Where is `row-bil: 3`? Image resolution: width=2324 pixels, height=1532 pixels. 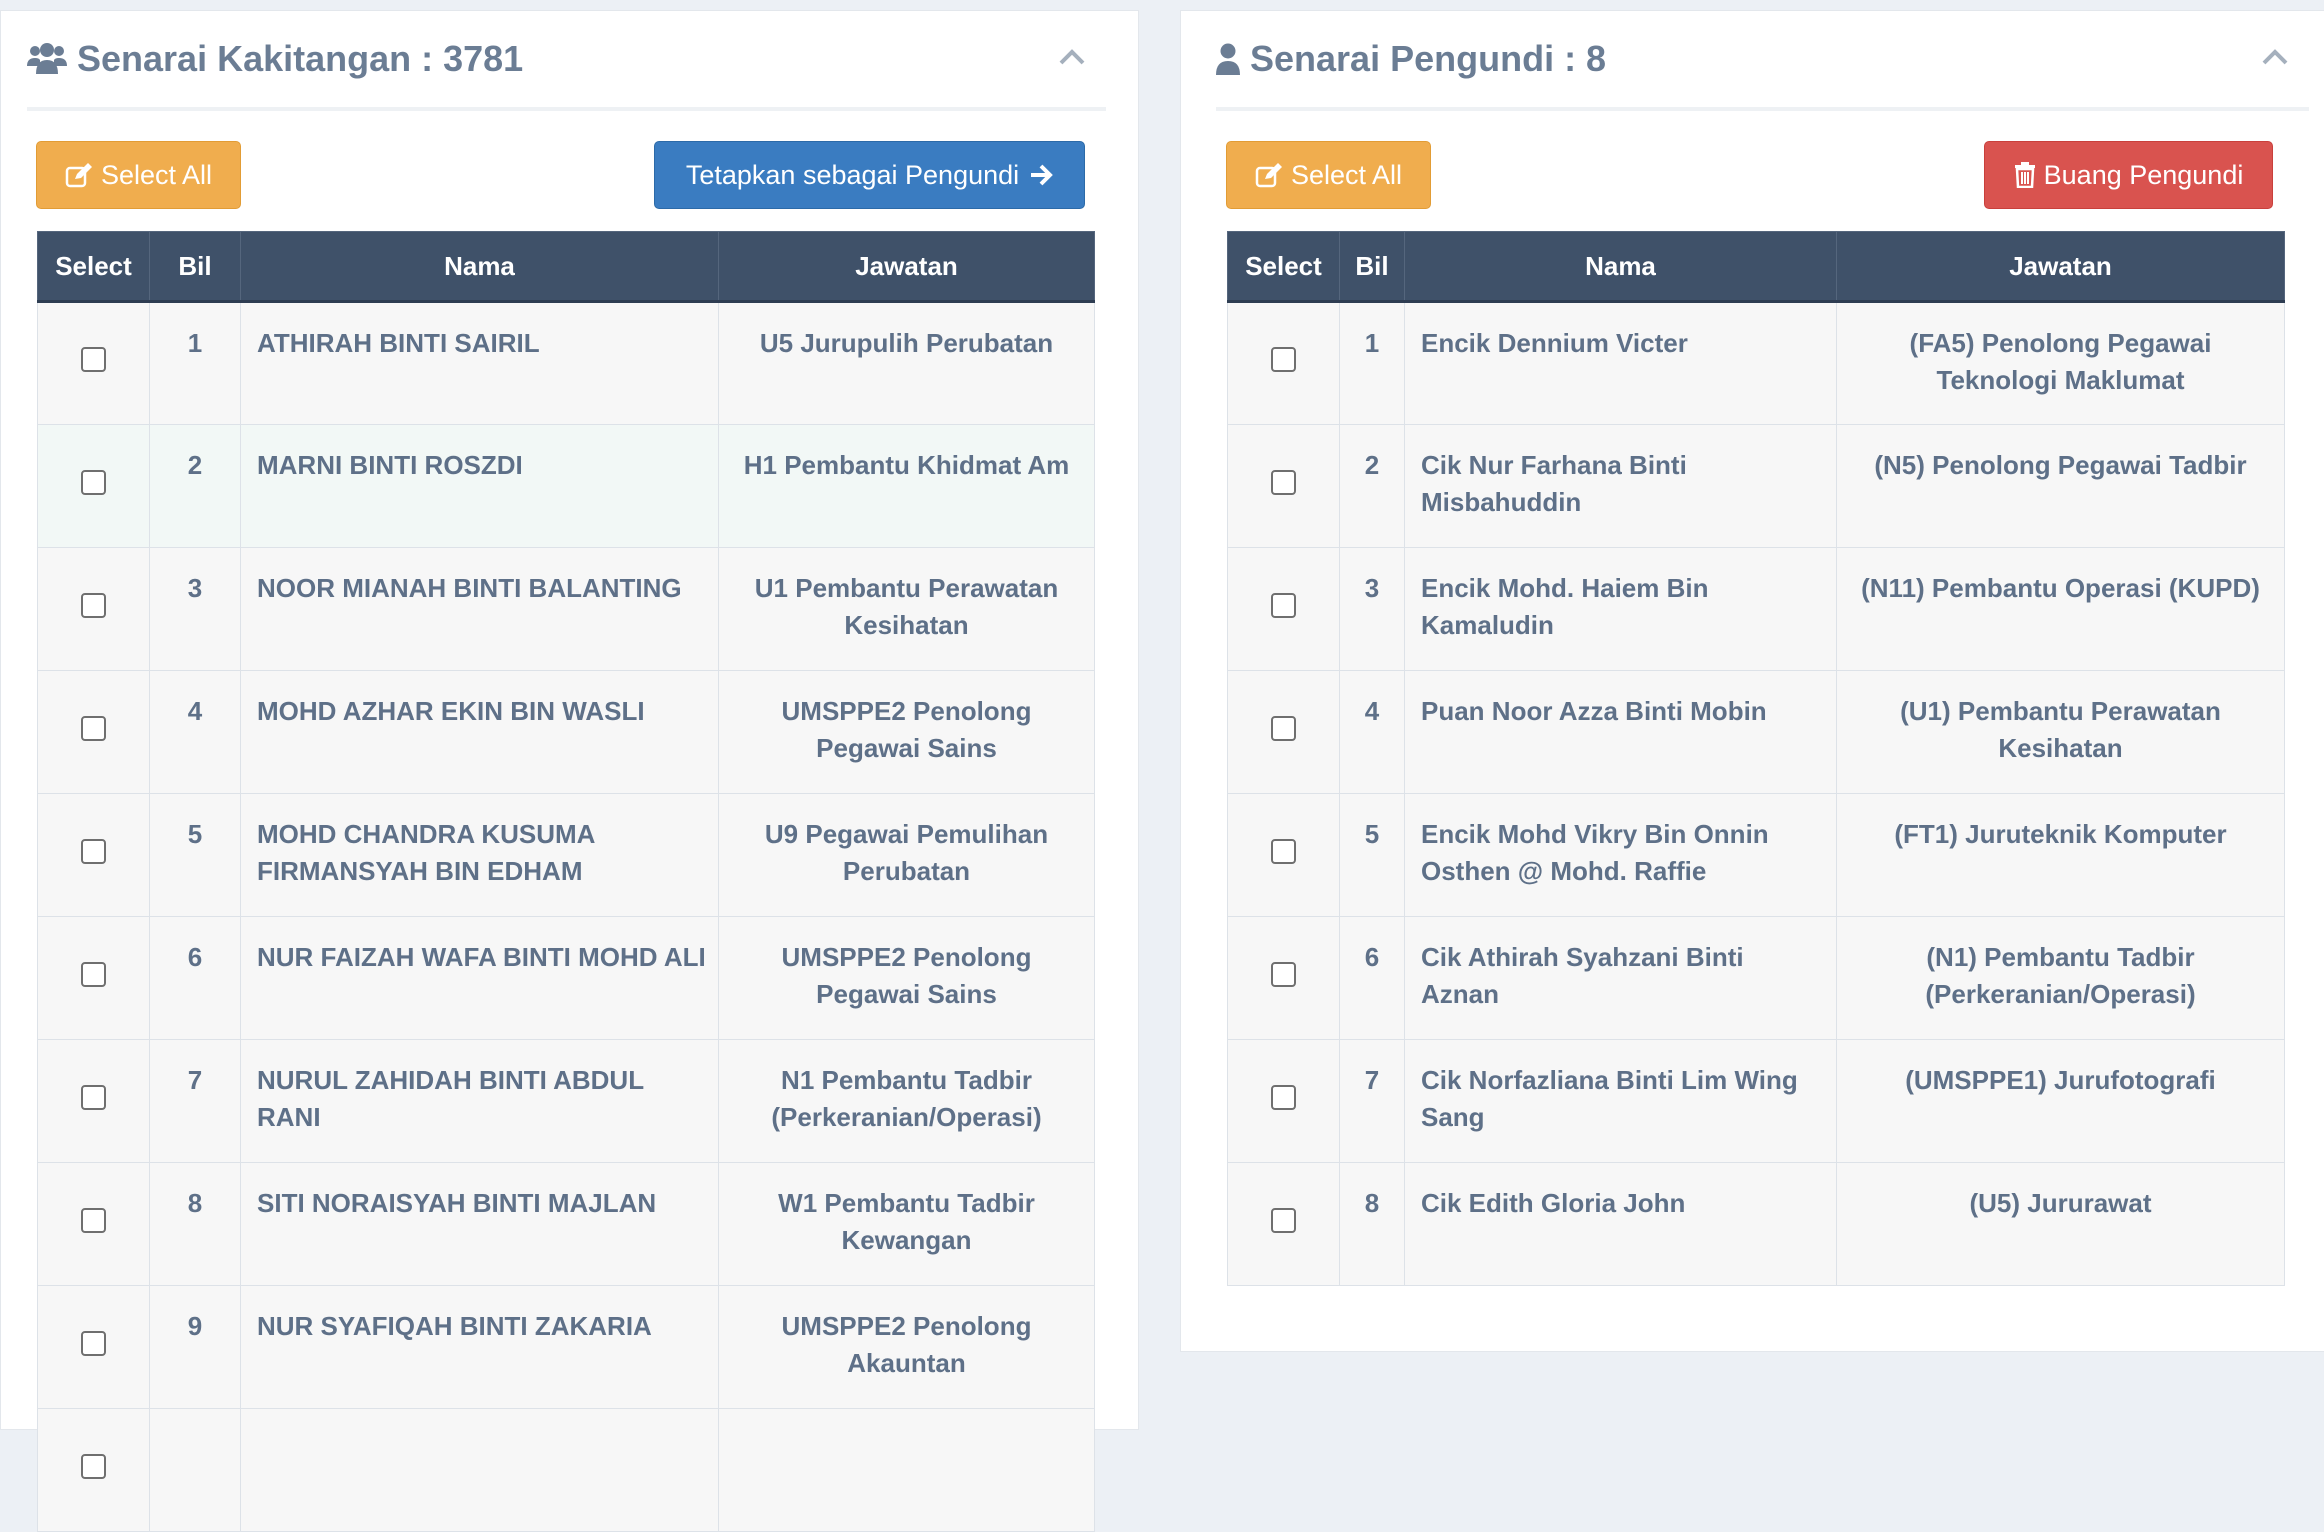
row-bil: 3 is located at coordinates (1372, 609).